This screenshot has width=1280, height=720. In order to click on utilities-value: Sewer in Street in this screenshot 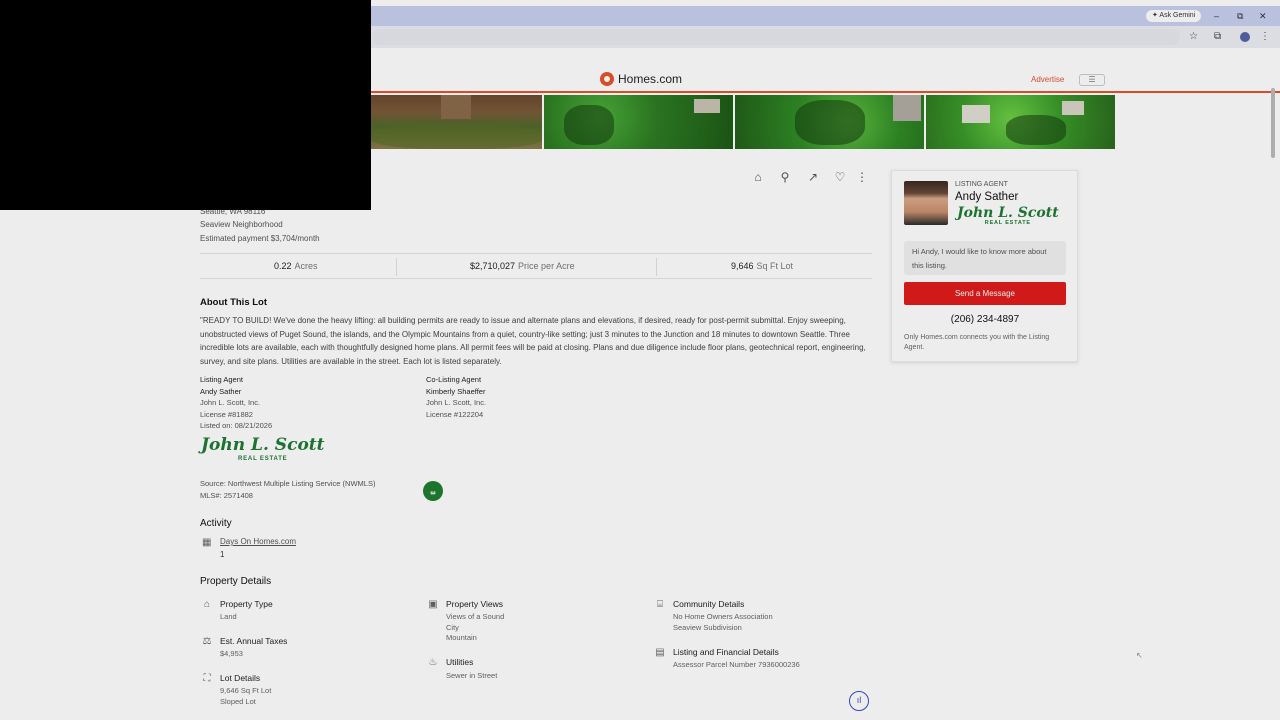, I will do `click(472, 675)`.